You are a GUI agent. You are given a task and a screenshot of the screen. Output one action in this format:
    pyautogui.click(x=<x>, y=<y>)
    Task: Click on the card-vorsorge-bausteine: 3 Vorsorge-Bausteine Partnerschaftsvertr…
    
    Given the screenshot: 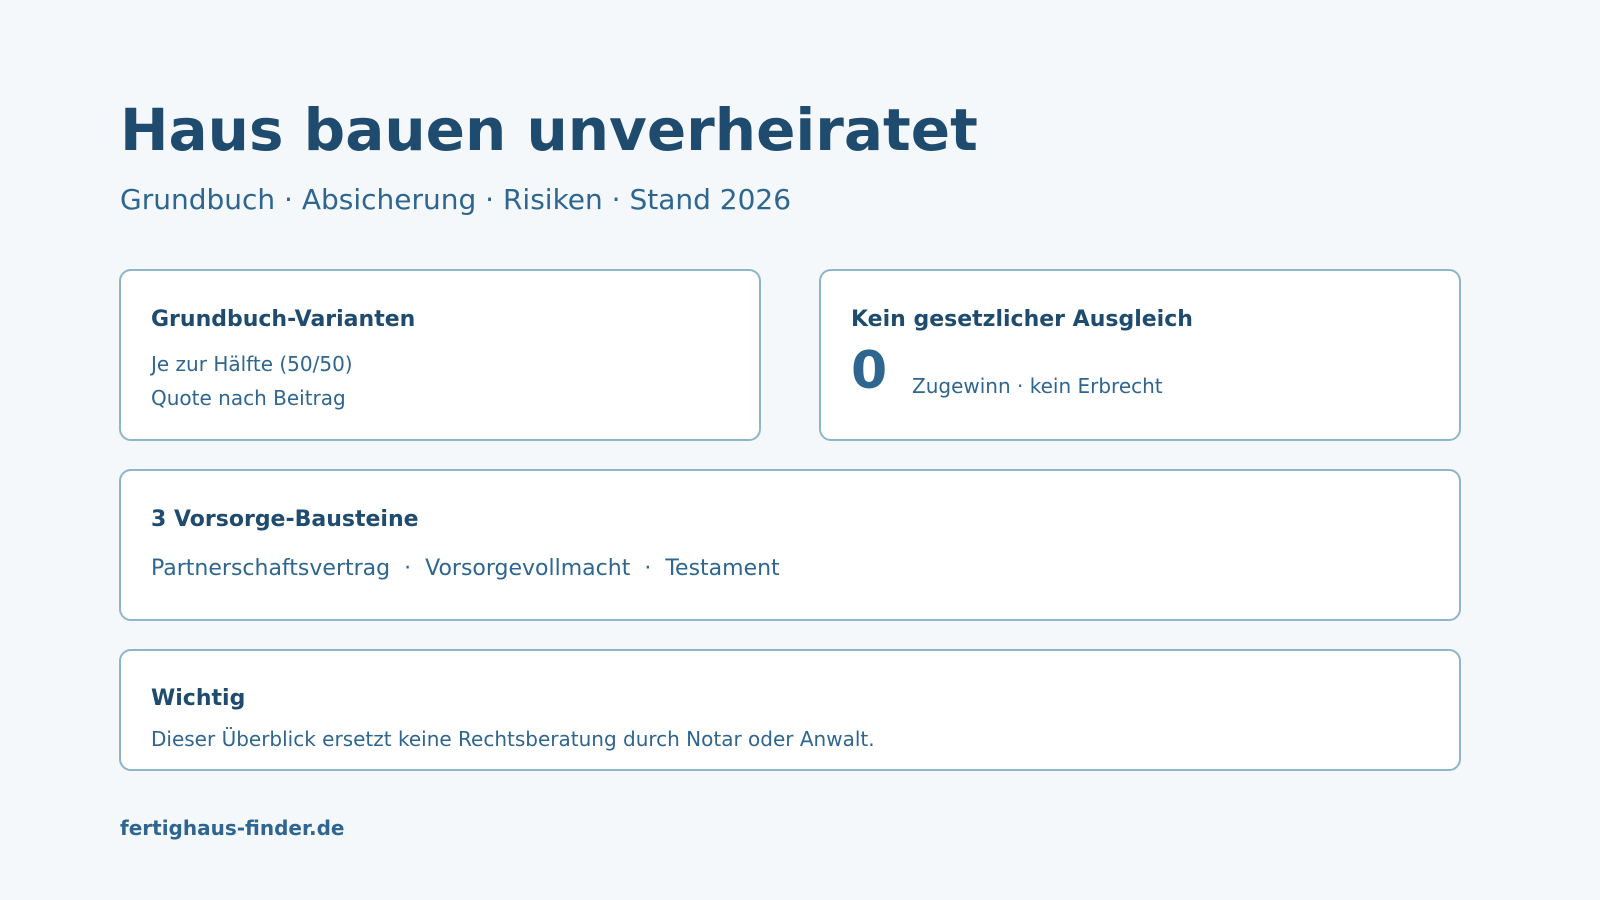 What is the action you would take?
    pyautogui.click(x=790, y=545)
    